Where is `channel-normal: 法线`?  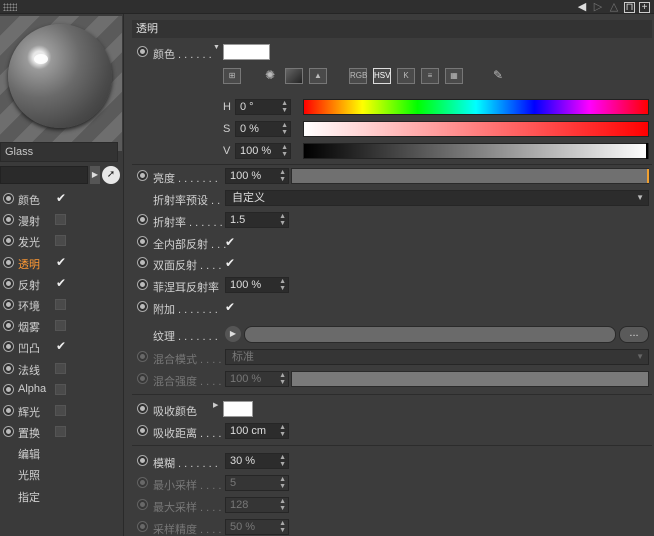 channel-normal: 法线 is located at coordinates (61, 368).